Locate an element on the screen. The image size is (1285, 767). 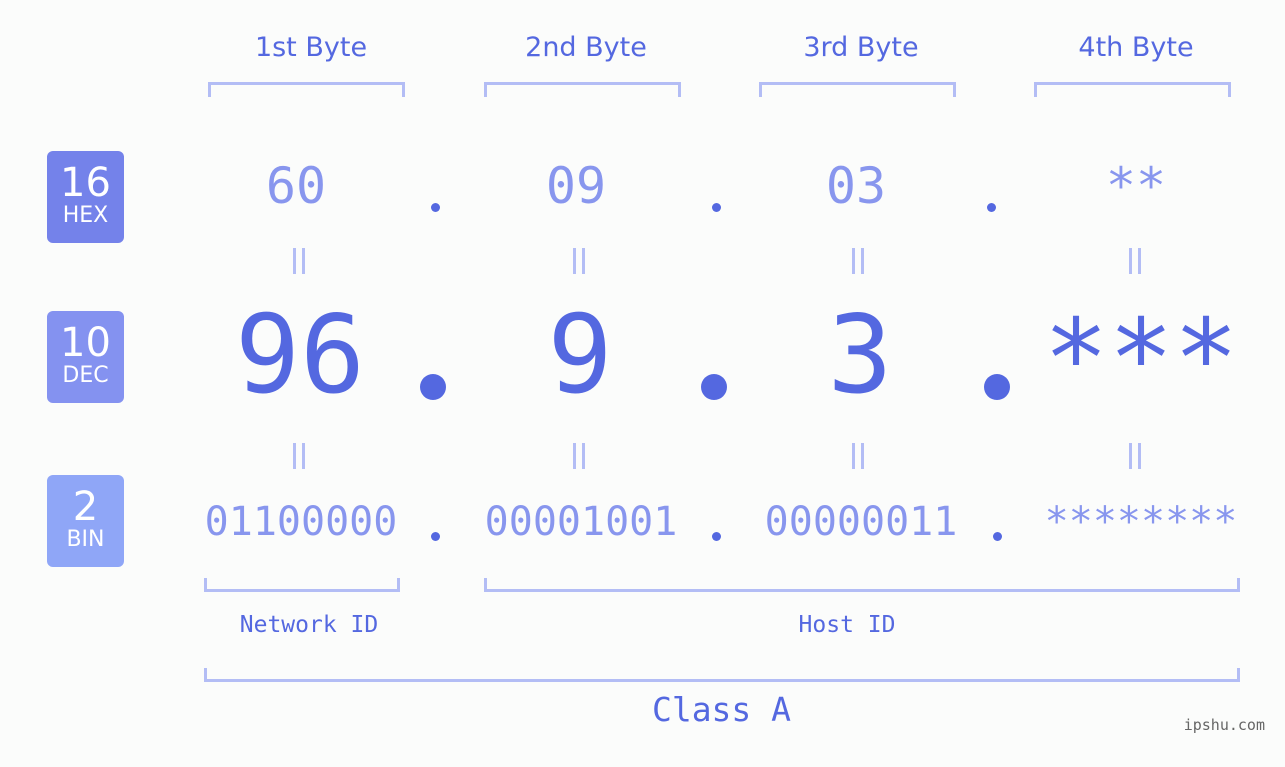
watermark: ipshu.com is located at coordinates (1224, 725).